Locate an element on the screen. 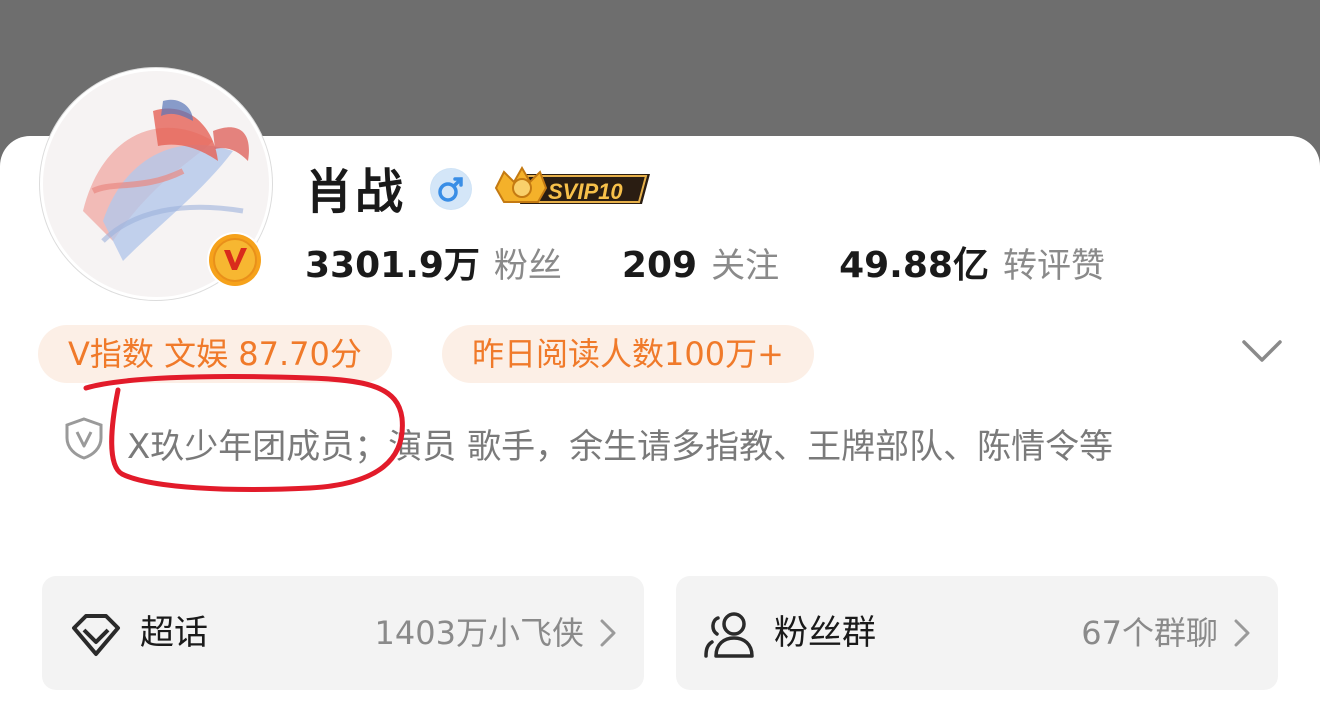 The height and width of the screenshot is (714, 1320). fan-group-value: 67个群聊 is located at coordinates (1149, 633).